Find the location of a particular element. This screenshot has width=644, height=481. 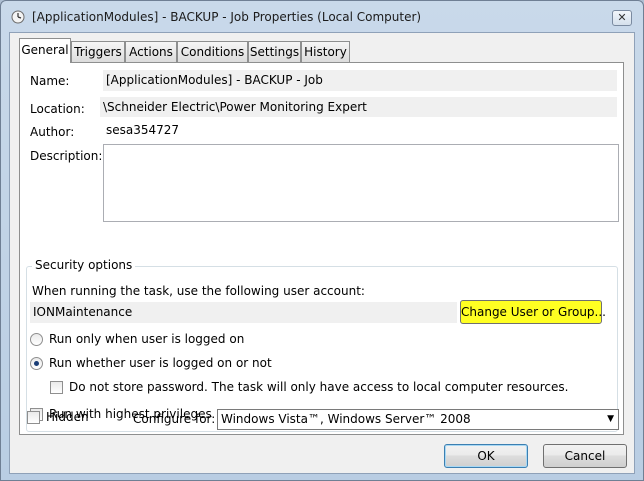

tab-settings-label: Settings is located at coordinates (274, 52).